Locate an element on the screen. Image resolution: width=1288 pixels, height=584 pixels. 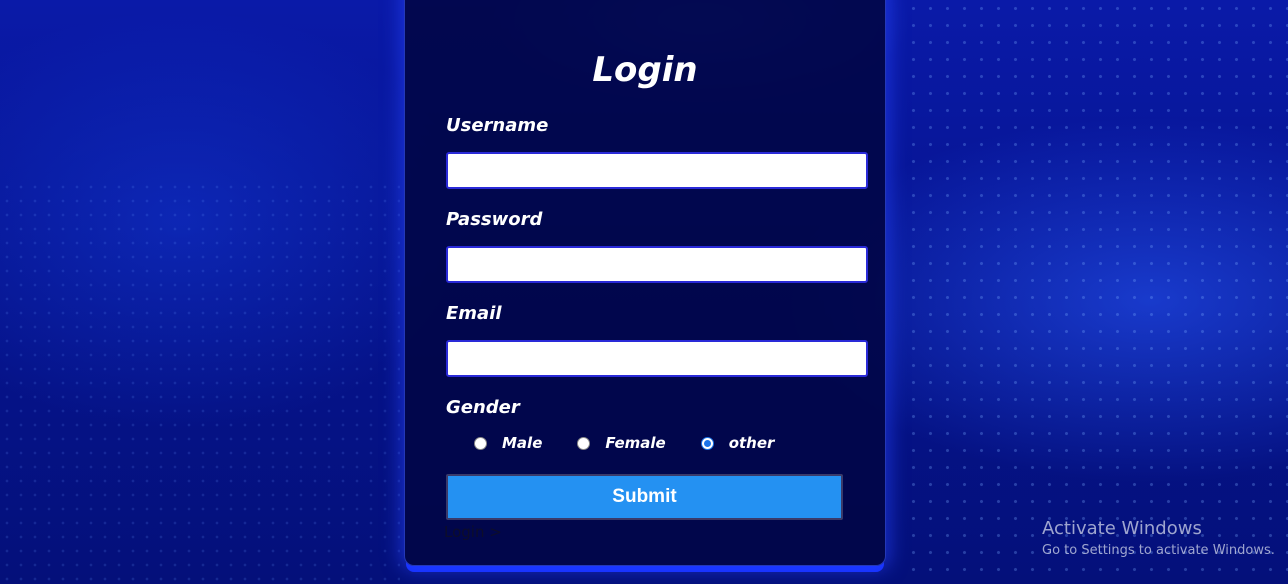
watermark-title: Activate Windows is located at coordinates (1122, 528).